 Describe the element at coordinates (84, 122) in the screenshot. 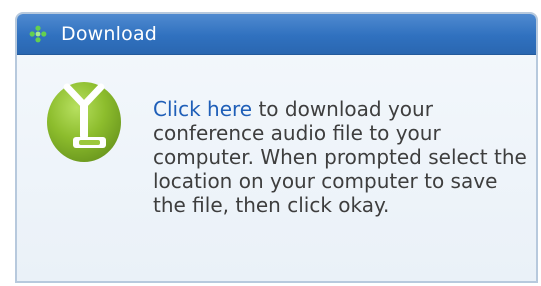

I see `download-arrow-icon` at that location.